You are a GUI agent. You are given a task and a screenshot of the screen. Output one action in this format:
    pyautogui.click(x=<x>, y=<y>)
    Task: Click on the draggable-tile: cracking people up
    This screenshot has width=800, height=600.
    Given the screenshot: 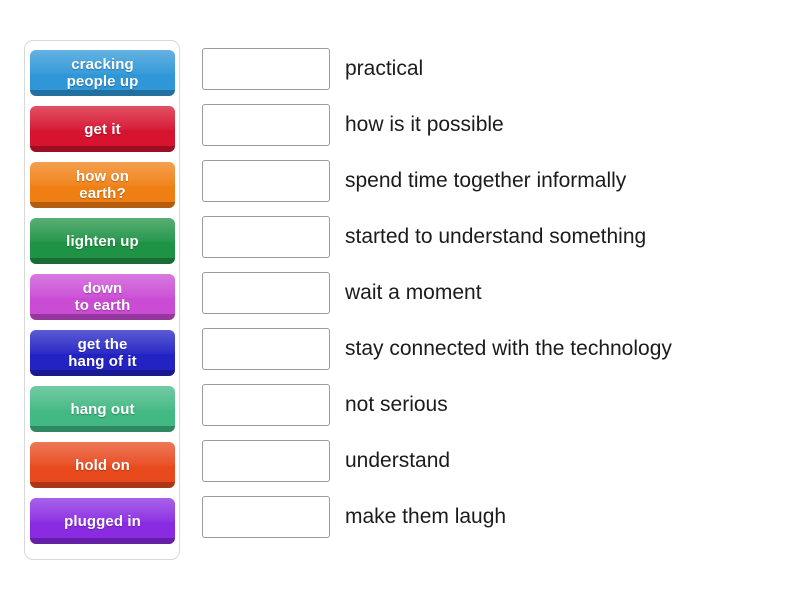 What is the action you would take?
    pyautogui.click(x=102, y=73)
    